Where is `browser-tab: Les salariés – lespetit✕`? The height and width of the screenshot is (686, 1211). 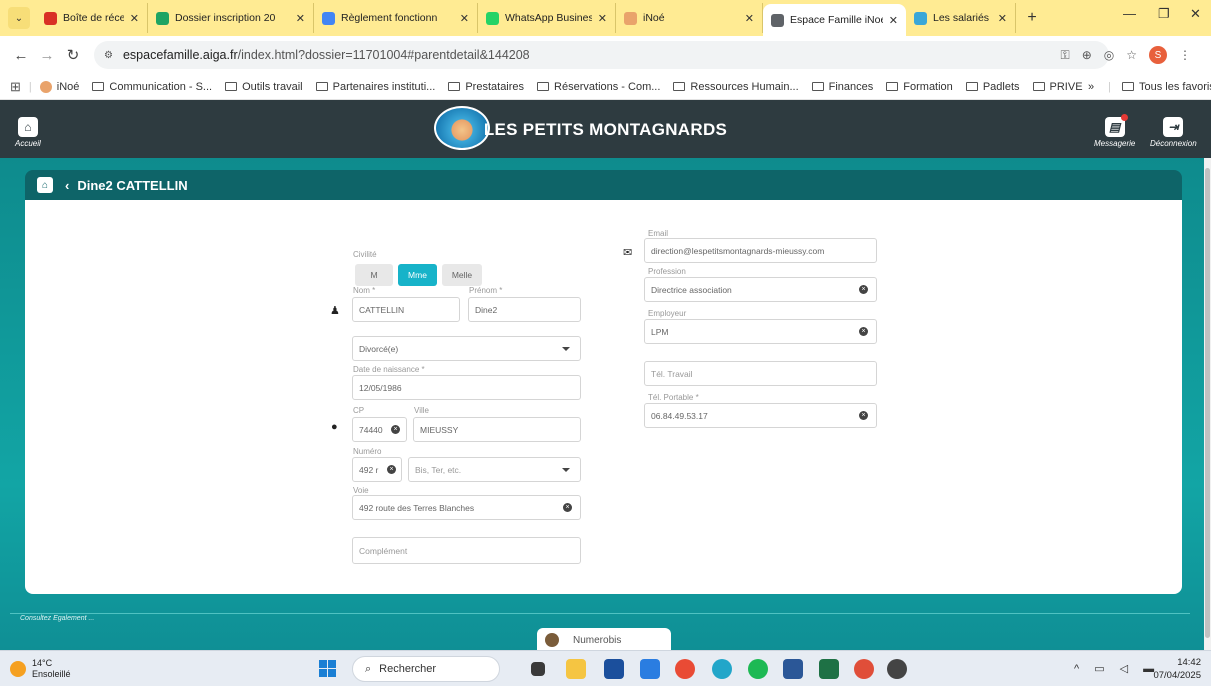
browser-tab: Les salariés – lespetit✕ is located at coordinates (961, 18).